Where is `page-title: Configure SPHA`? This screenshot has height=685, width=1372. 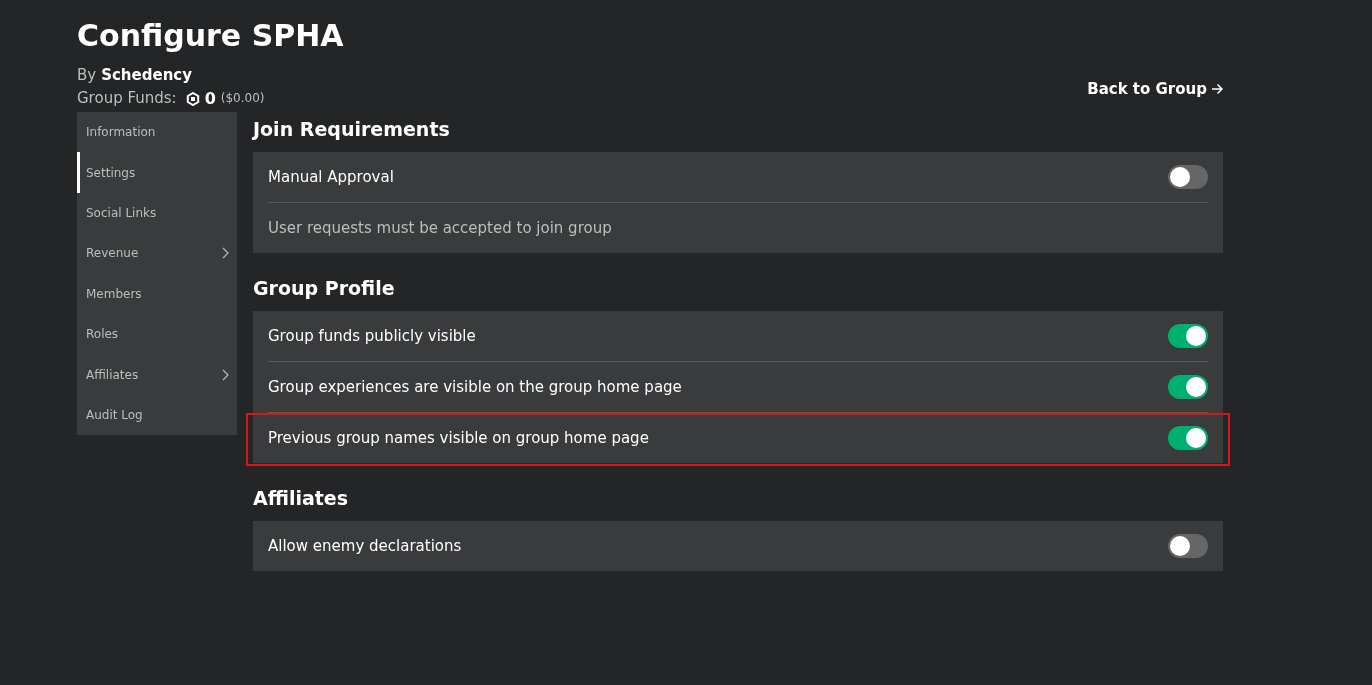 page-title: Configure SPHA is located at coordinates (210, 36).